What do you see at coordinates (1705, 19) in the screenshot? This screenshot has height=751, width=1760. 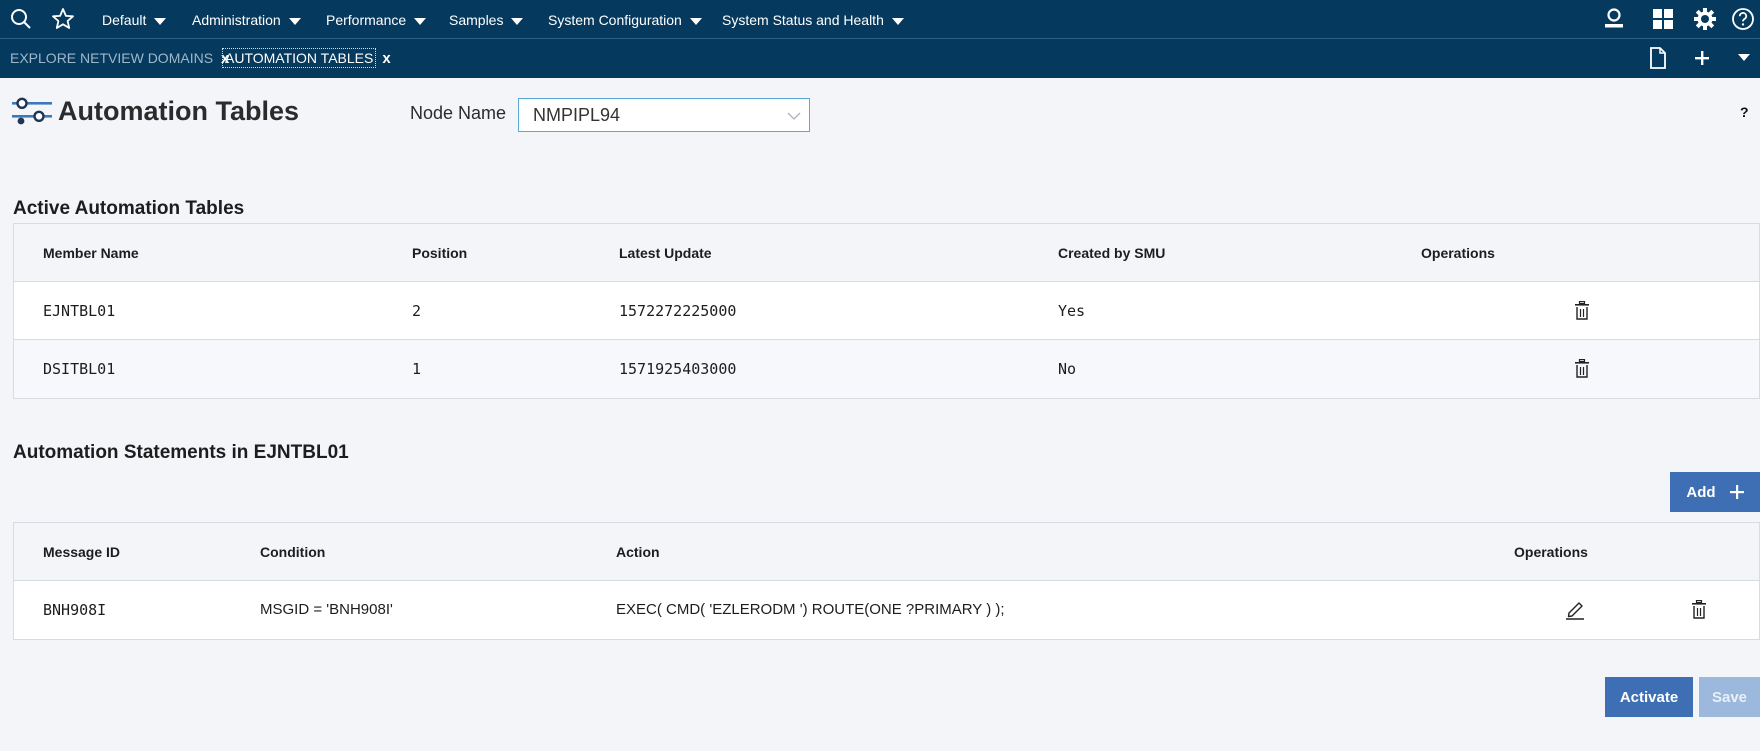 I see `settings-icon` at bounding box center [1705, 19].